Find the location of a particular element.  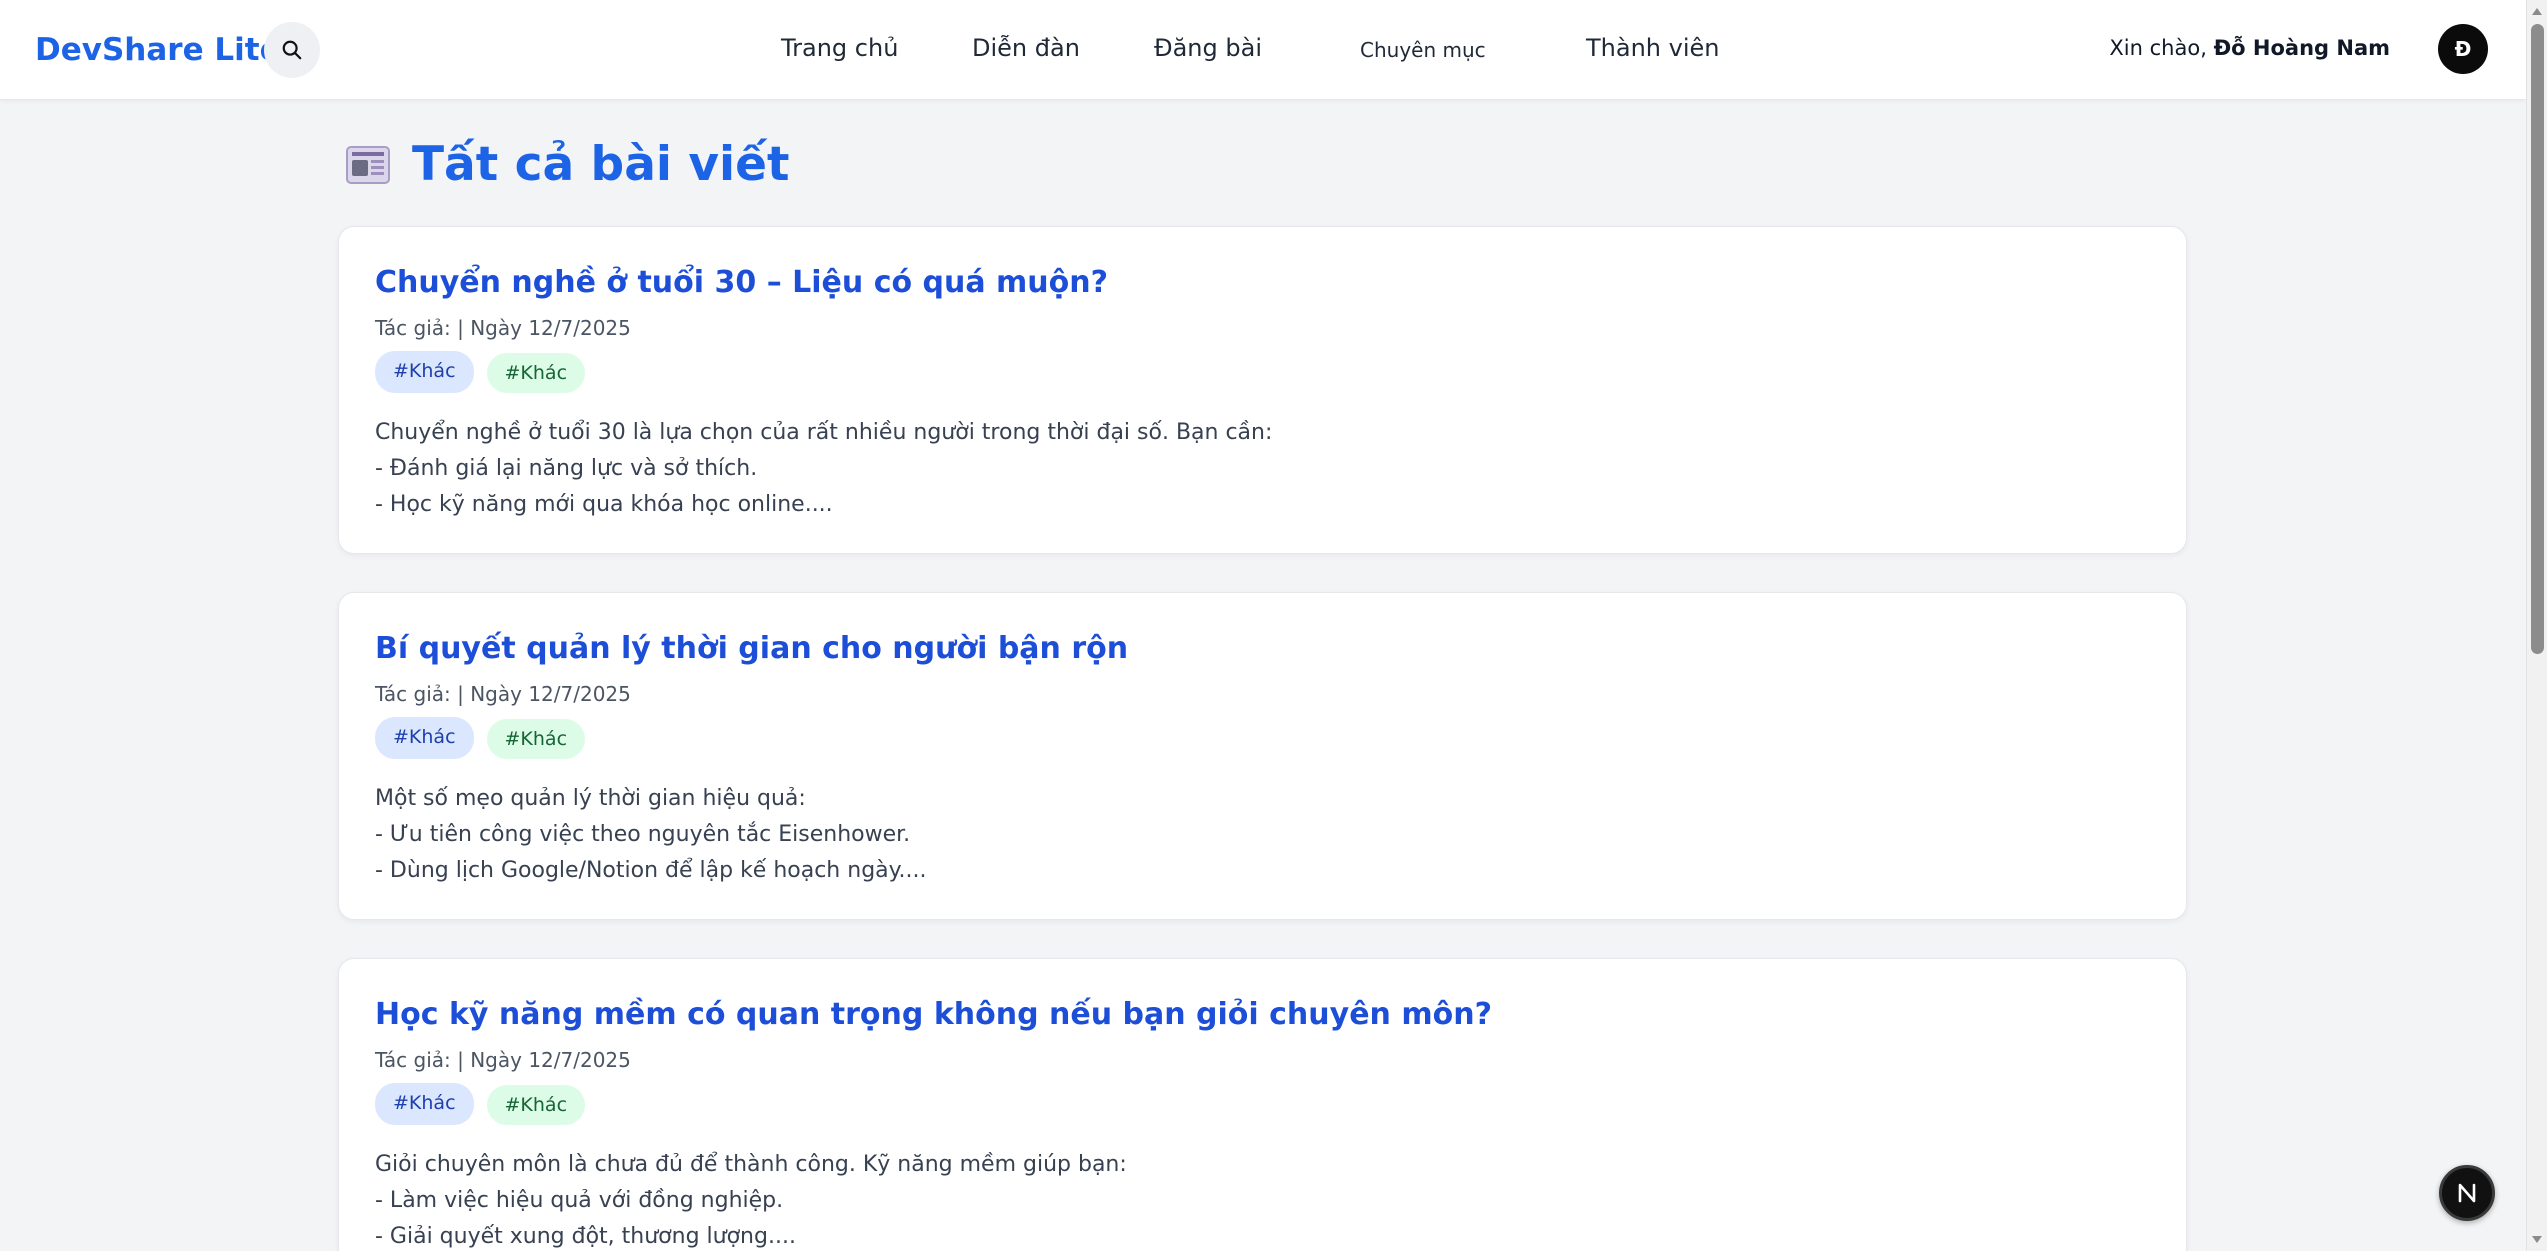

nav-categories: Chuyên mục is located at coordinates (1423, 50).